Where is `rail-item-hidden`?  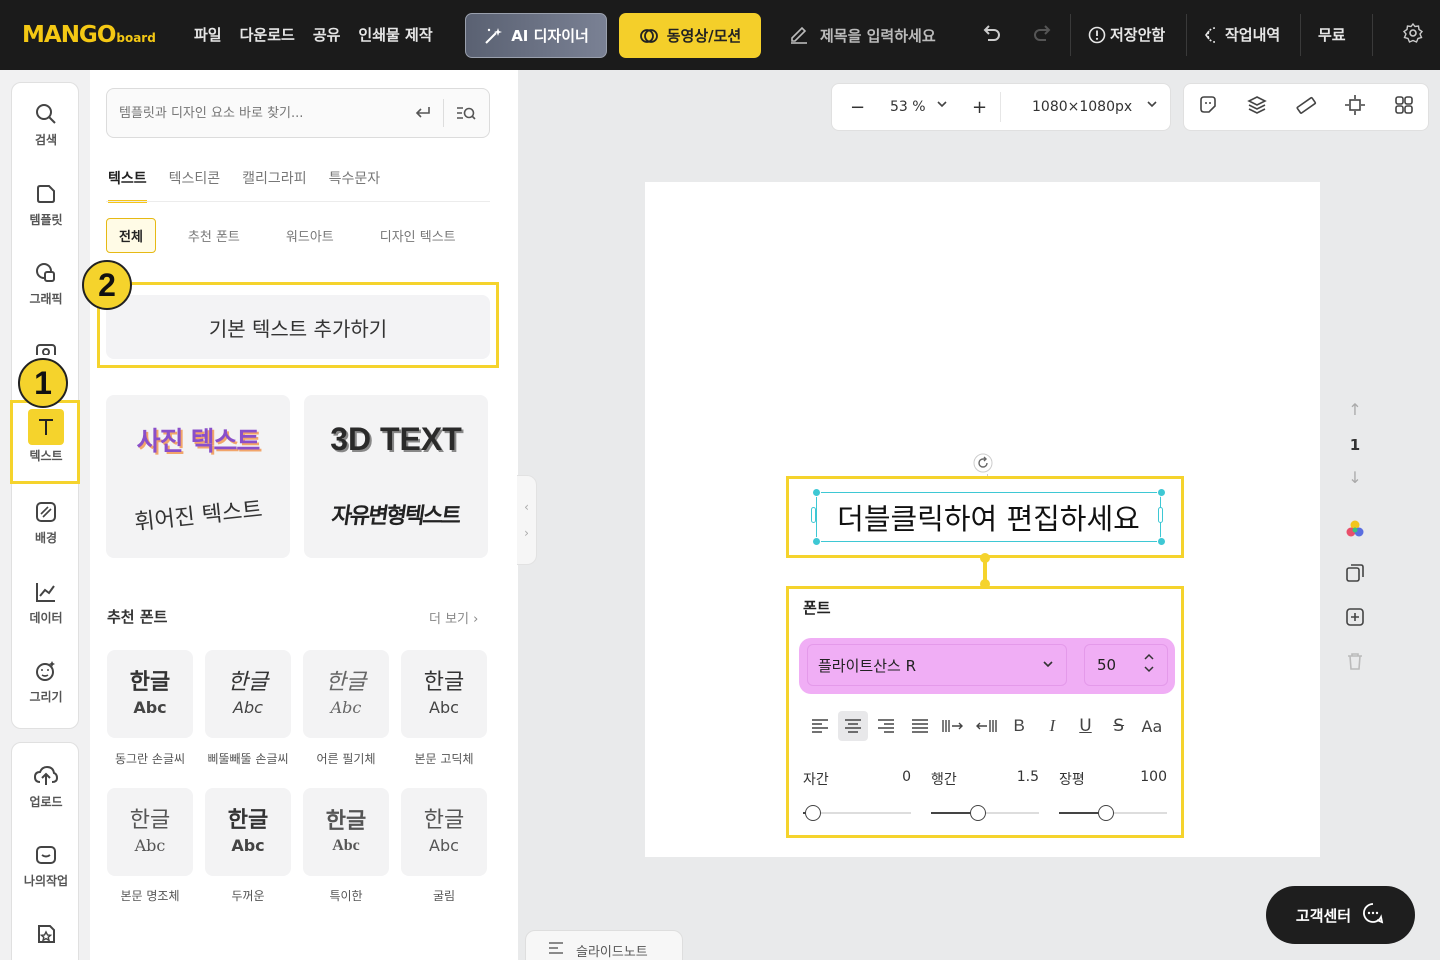 rail-item-hidden is located at coordinates (46, 344).